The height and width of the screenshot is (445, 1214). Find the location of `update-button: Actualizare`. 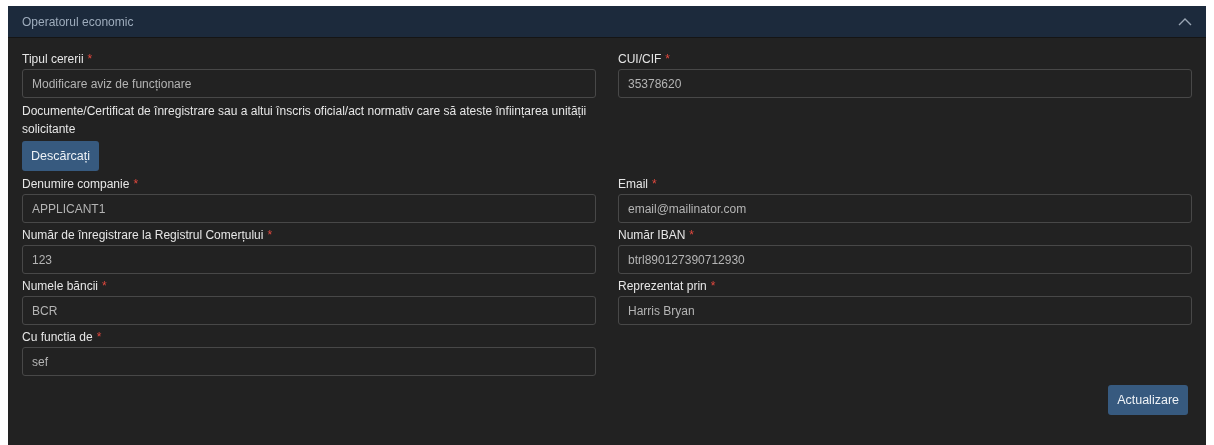

update-button: Actualizare is located at coordinates (1148, 400).